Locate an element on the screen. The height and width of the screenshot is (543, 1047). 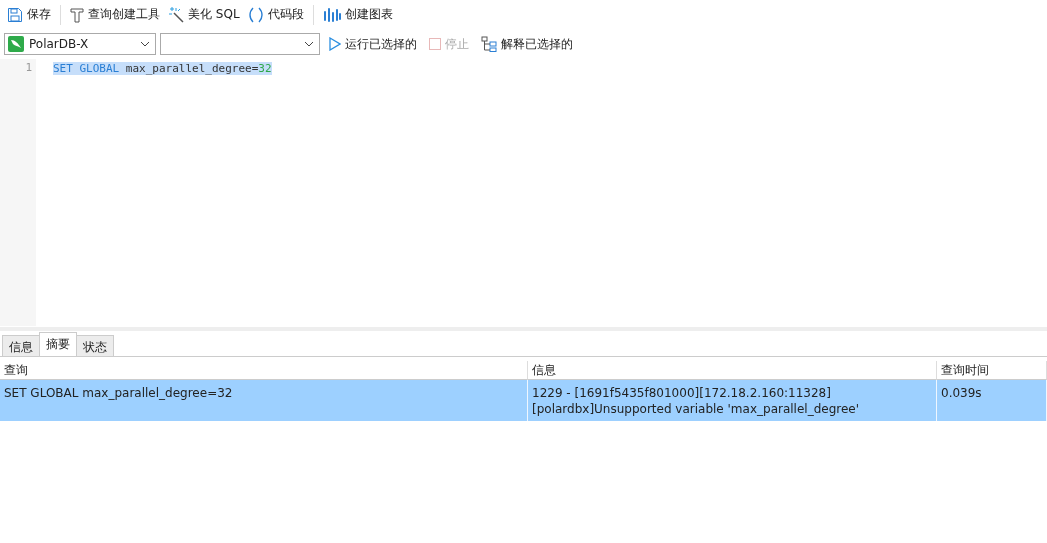
toolbar-button: 代码段 is located at coordinates (275, 14).